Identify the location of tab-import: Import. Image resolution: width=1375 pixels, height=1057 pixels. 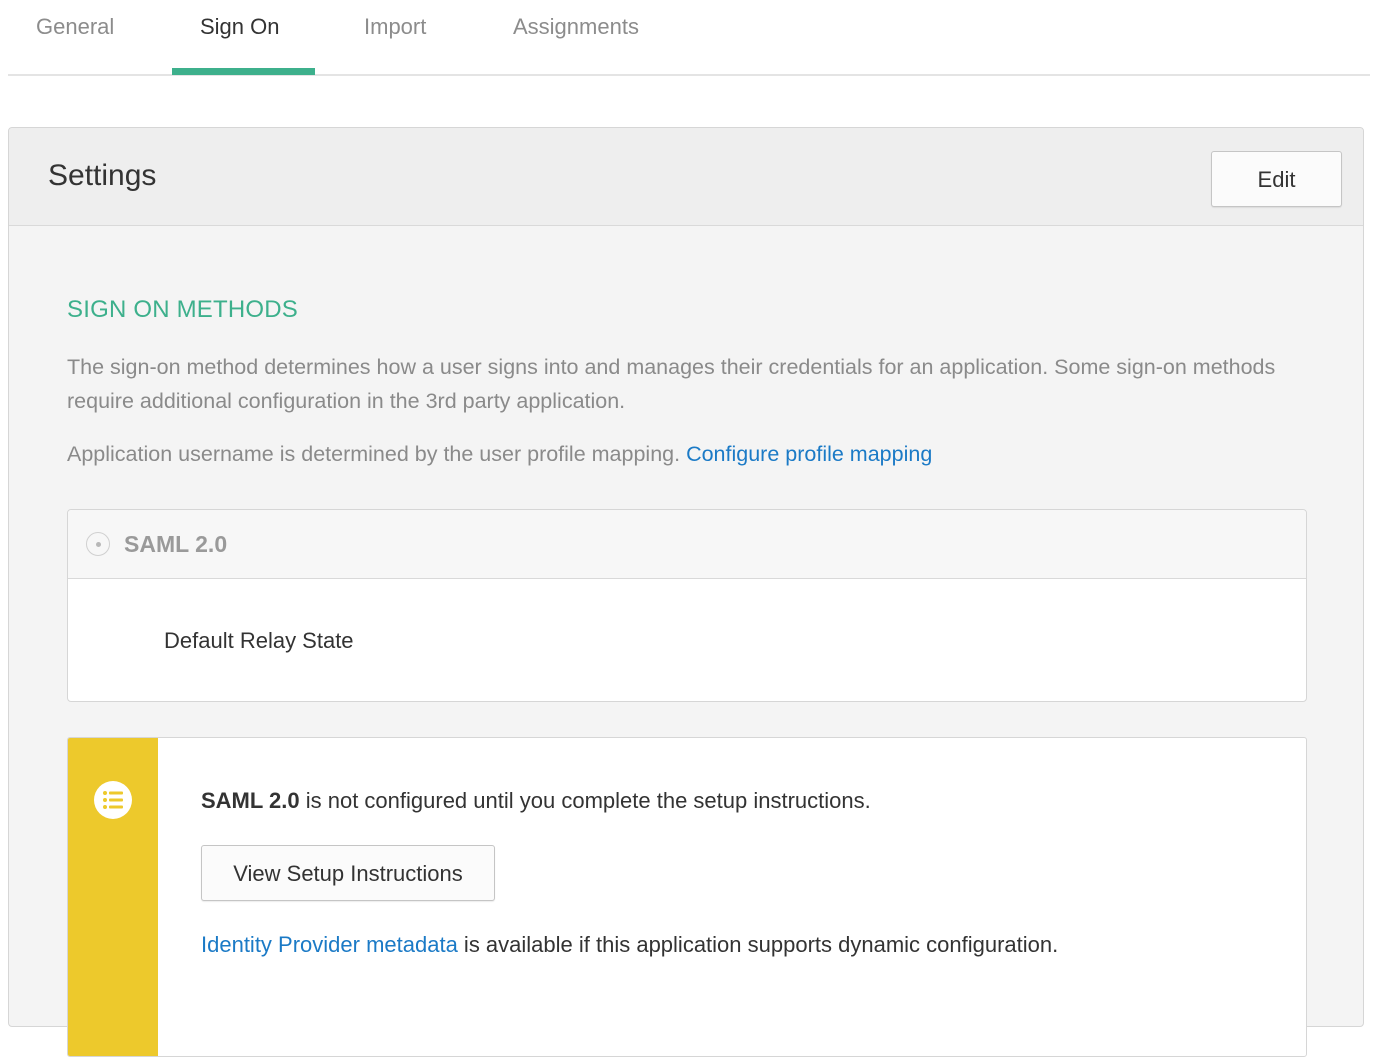
(395, 27).